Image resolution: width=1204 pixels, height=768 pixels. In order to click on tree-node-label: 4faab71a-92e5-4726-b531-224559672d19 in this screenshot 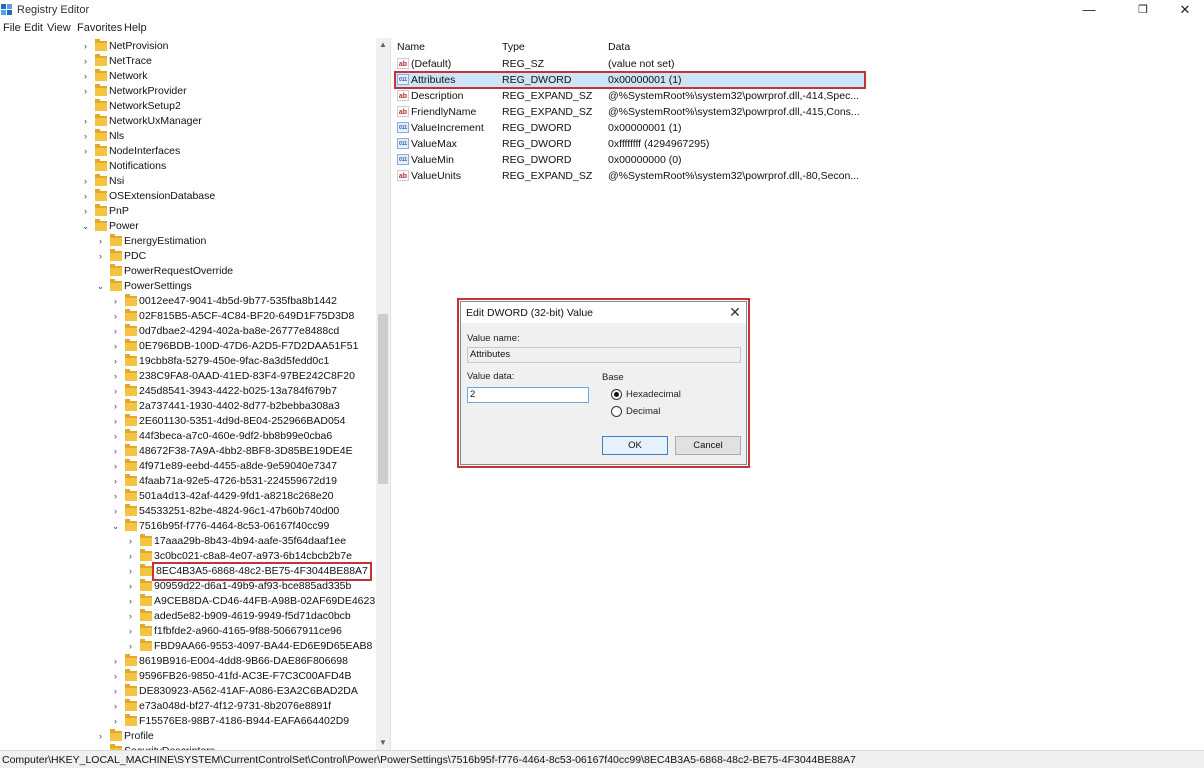, I will do `click(238, 481)`.